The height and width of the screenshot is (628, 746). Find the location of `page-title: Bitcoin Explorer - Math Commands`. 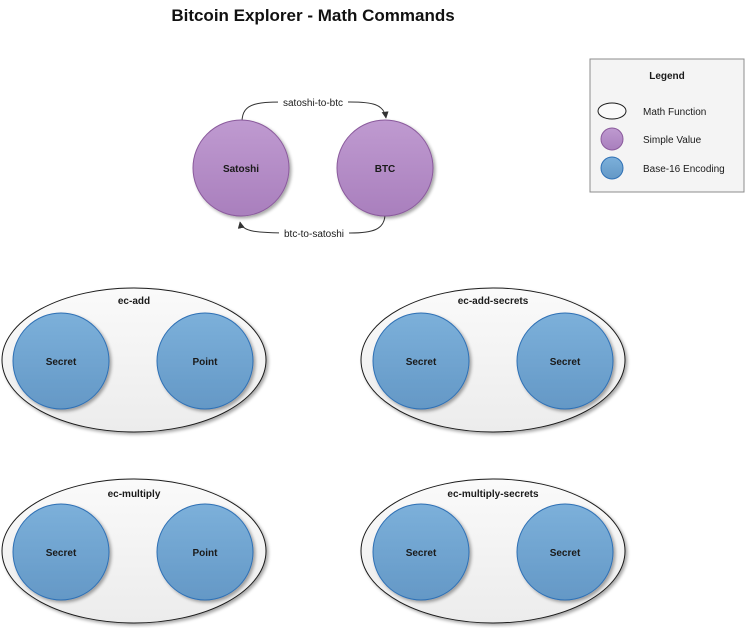

page-title: Bitcoin Explorer - Math Commands is located at coordinates (312, 15).